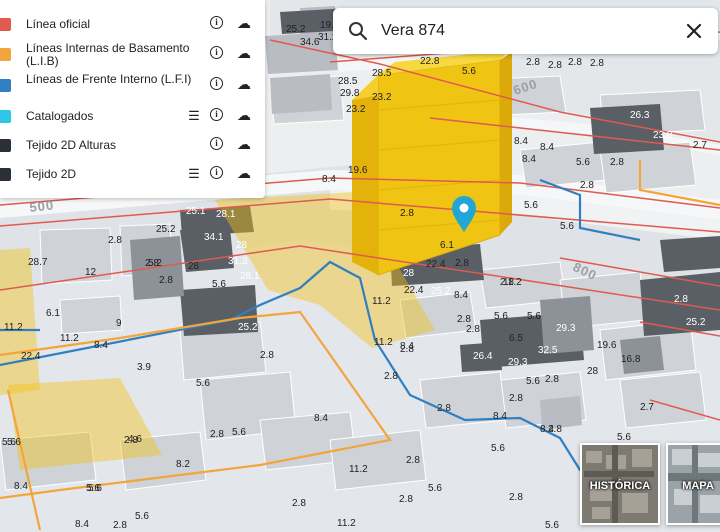  What do you see at coordinates (516, 338) in the screenshot?
I see `height-label: 6.5` at bounding box center [516, 338].